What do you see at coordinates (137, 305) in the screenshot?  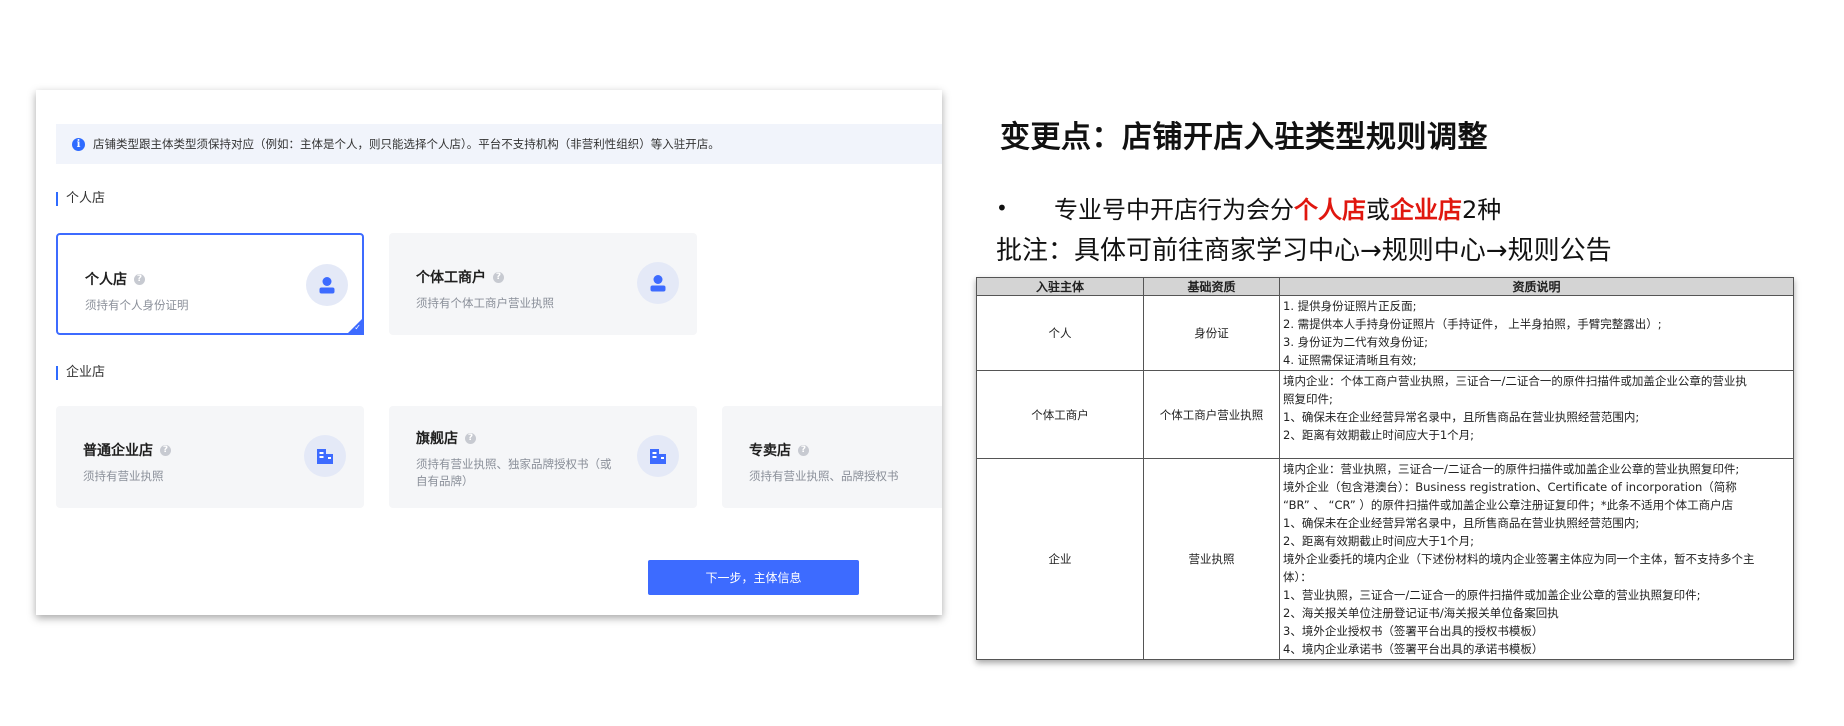 I see `card-desc: 须持有个人身份证明` at bounding box center [137, 305].